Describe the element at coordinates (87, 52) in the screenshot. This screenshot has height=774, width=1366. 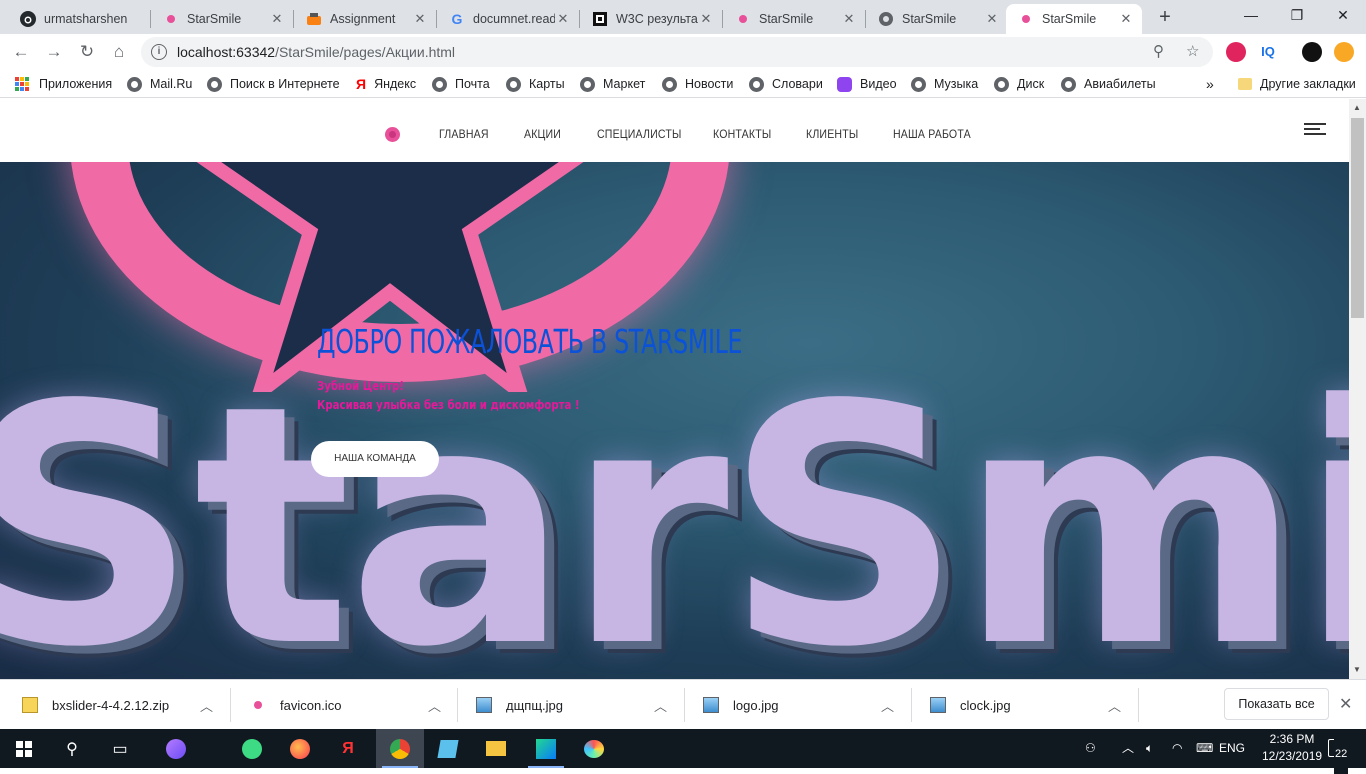
I see `reload-button: ↻` at that location.